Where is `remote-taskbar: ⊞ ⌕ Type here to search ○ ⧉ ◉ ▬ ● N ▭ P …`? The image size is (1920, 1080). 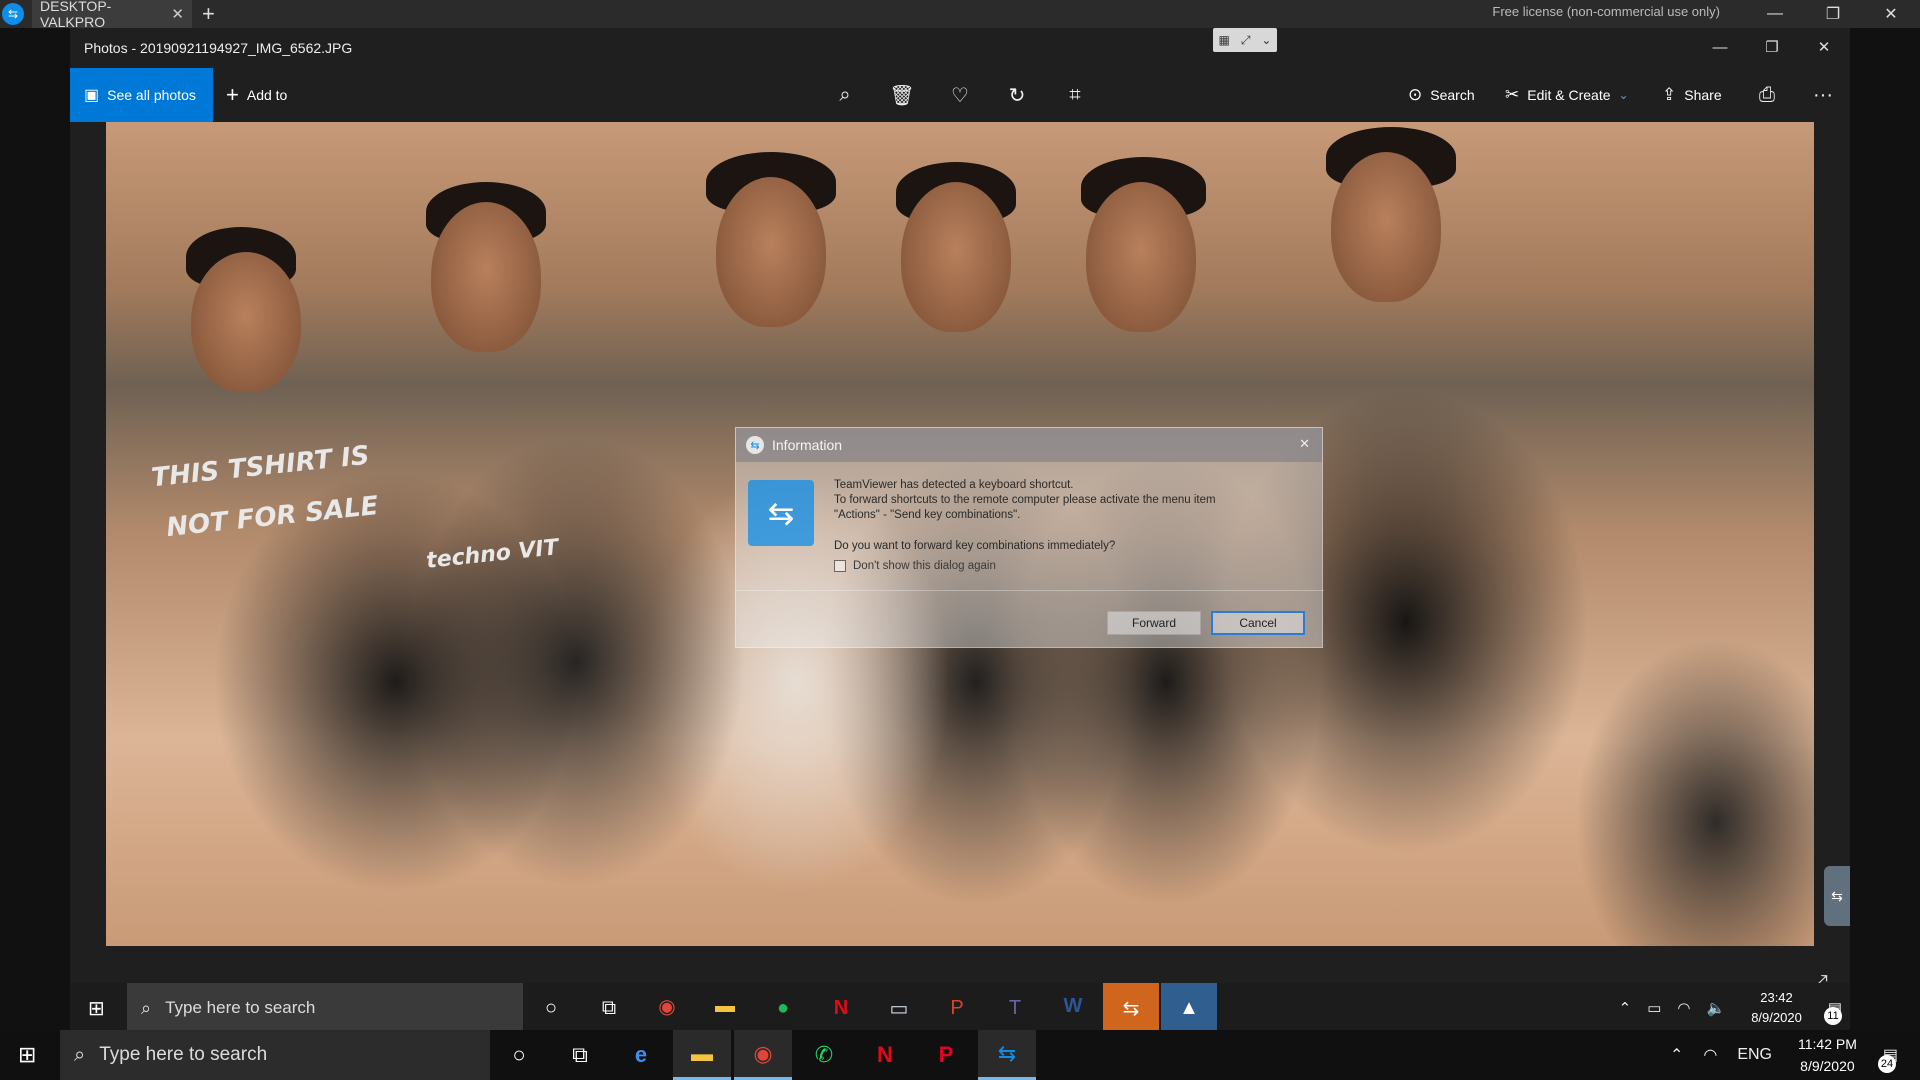
remote-taskbar: ⊞ ⌕ Type here to search ○ ⧉ ◉ ▬ ● N ▭ P … is located at coordinates (960, 1008).